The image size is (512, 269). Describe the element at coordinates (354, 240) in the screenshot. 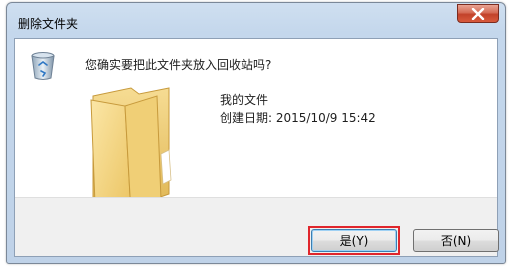

I see `yes-button-highlight` at that location.